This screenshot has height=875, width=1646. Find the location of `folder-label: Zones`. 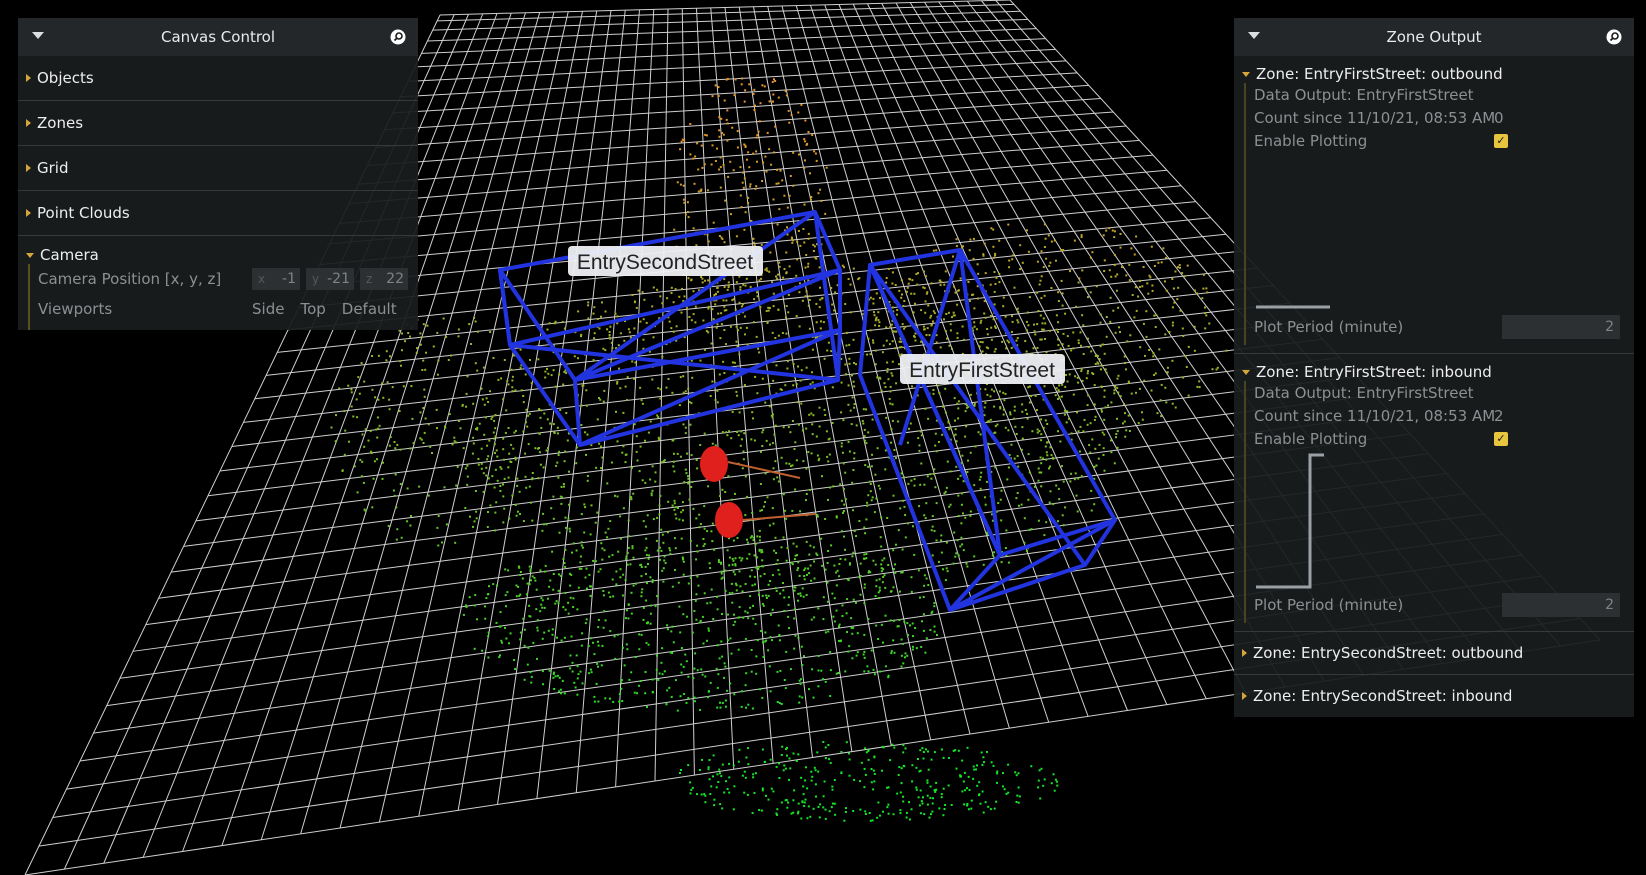

folder-label: Zones is located at coordinates (60, 123).